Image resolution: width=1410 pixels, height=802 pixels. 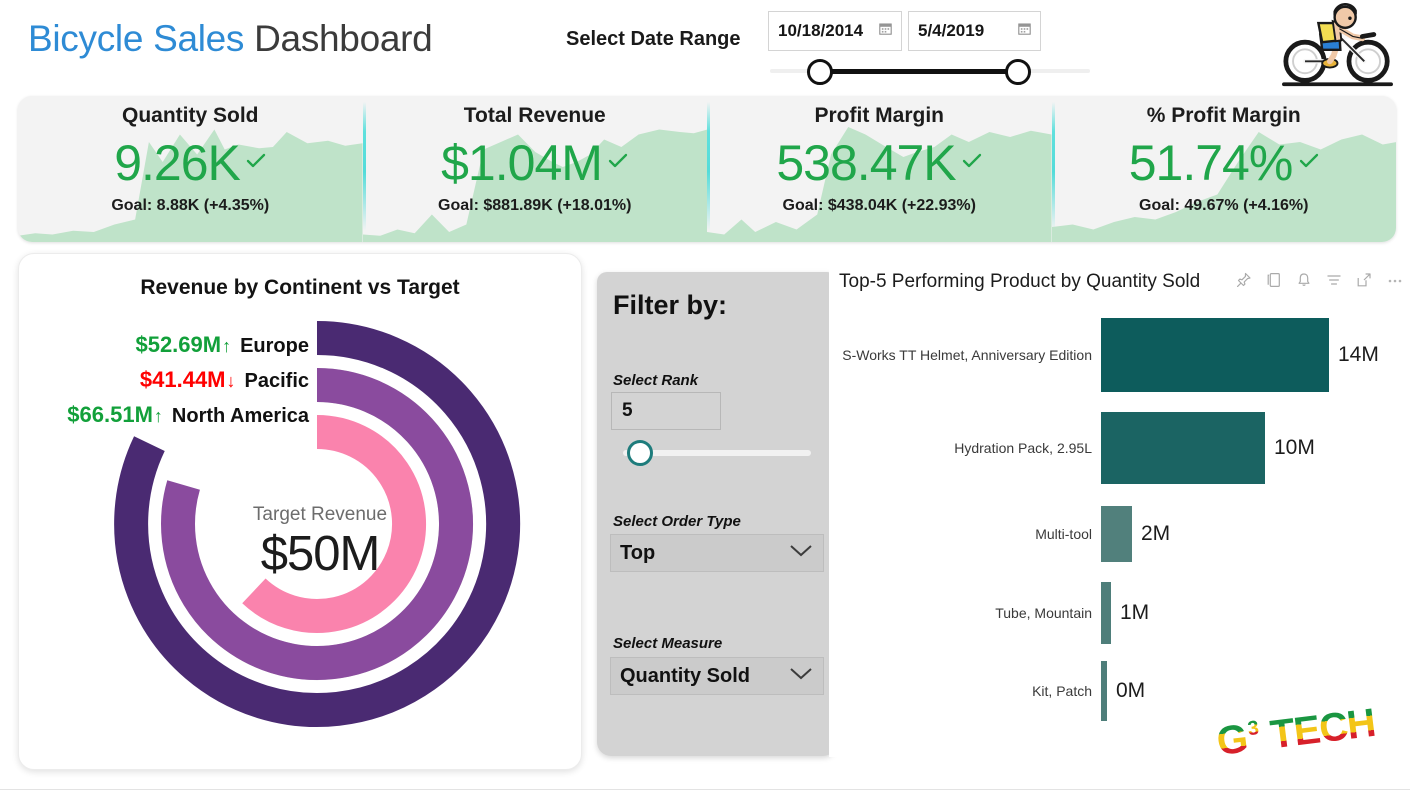 I want to click on radial-center-value: $50M, so click(x=320, y=554).